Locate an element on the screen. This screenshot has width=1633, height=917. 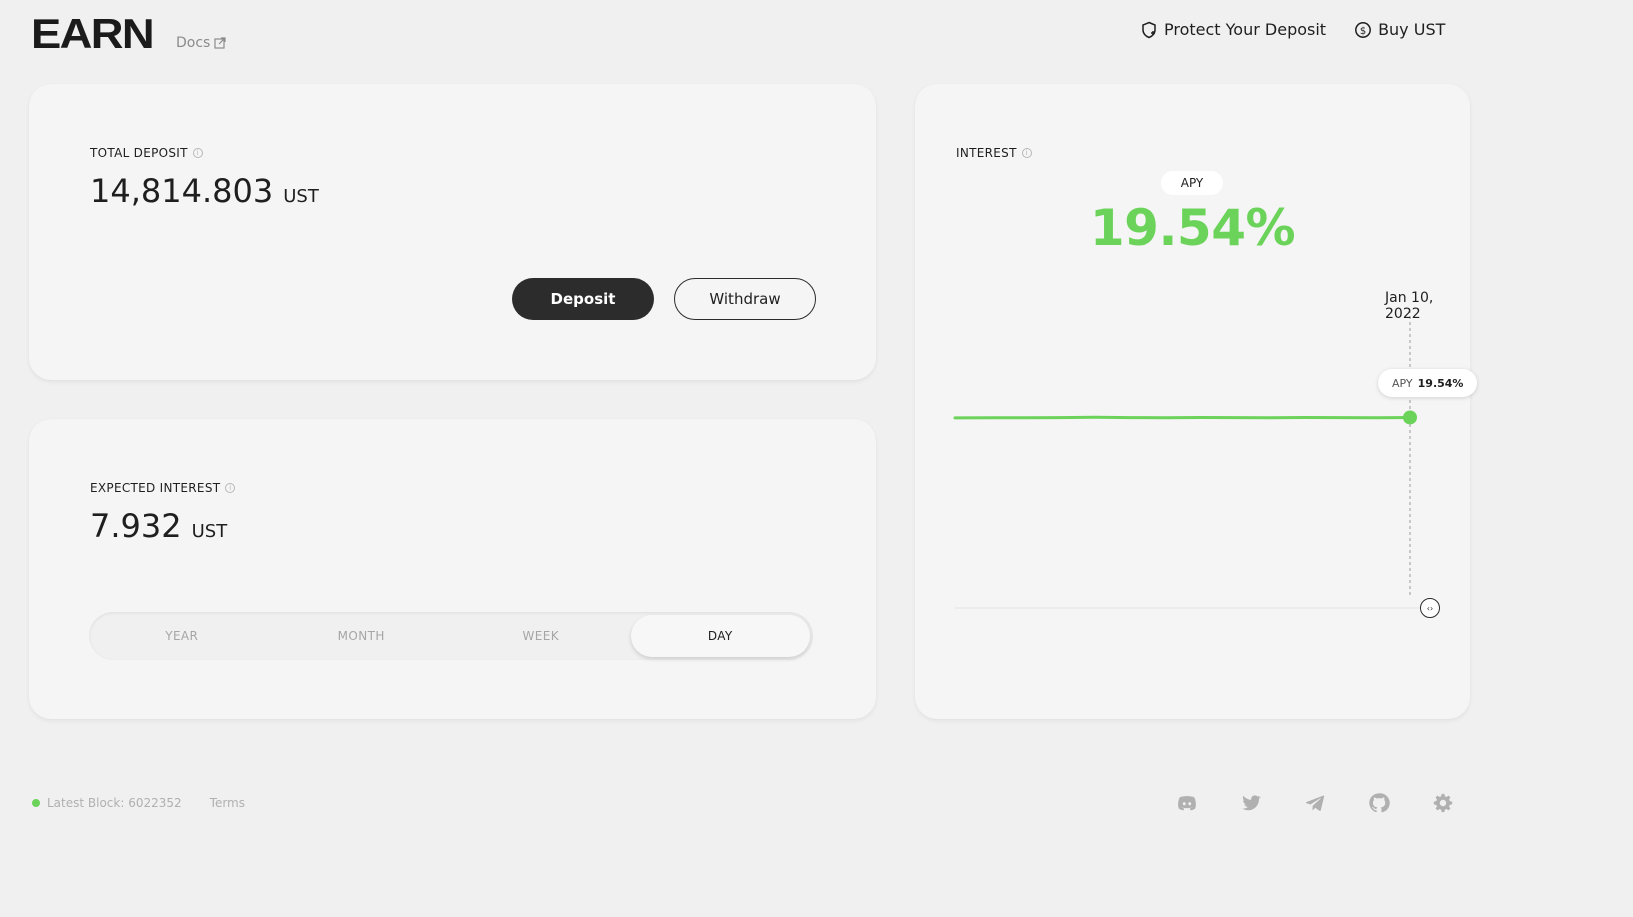
telegram-icon is located at coordinates (1315, 803).